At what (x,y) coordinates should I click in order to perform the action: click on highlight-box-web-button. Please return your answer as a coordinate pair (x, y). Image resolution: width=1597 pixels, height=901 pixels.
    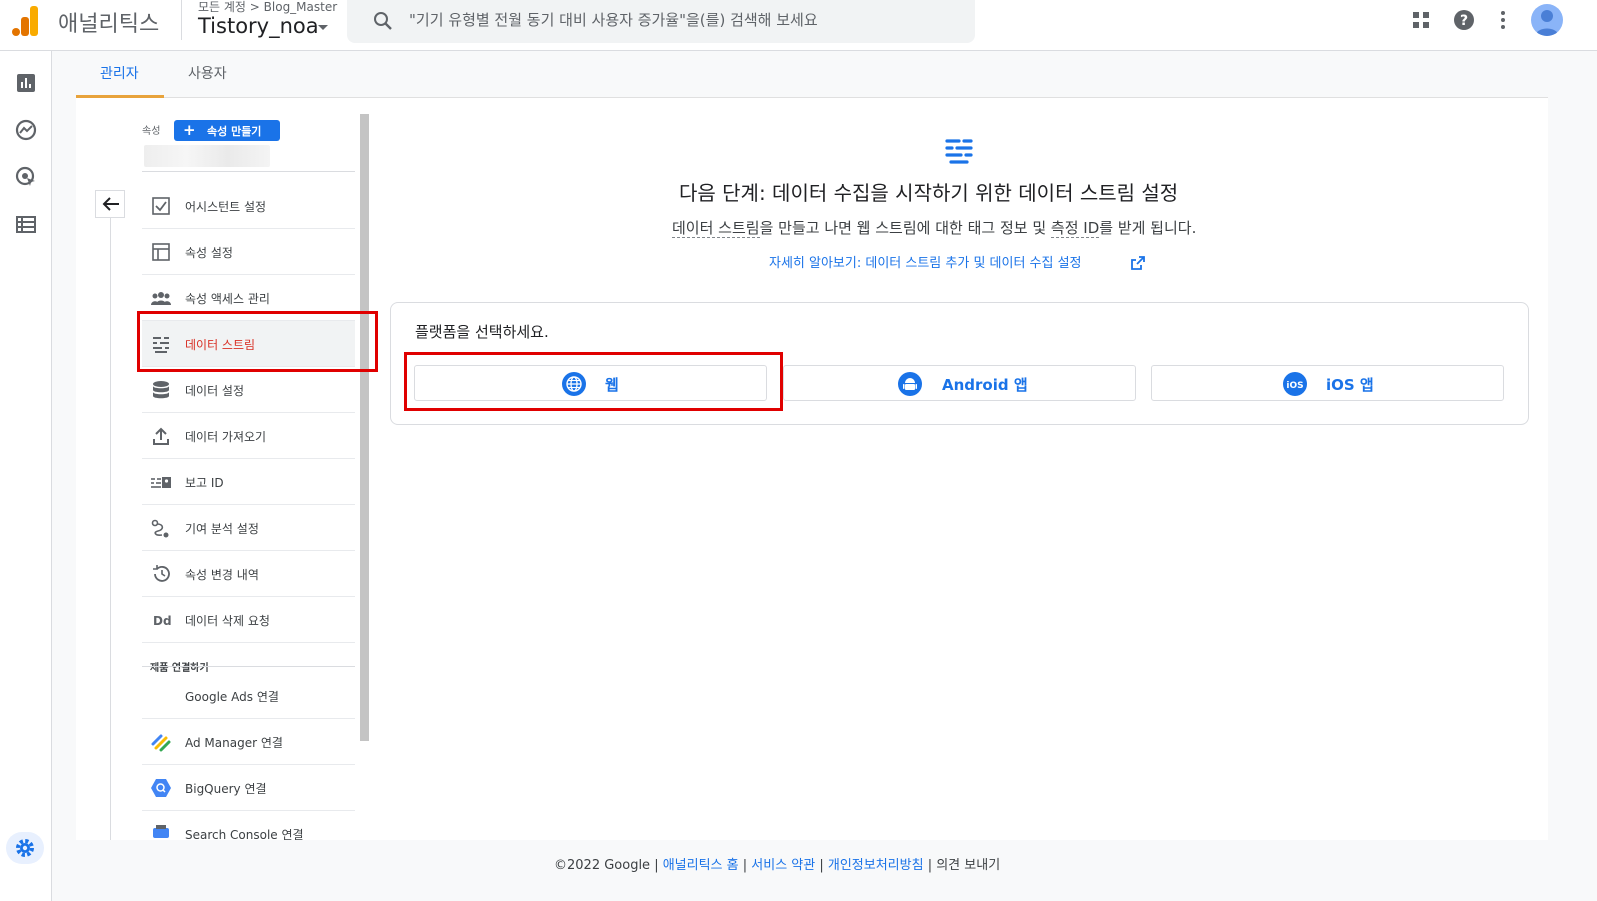
    Looking at the image, I should click on (593, 381).